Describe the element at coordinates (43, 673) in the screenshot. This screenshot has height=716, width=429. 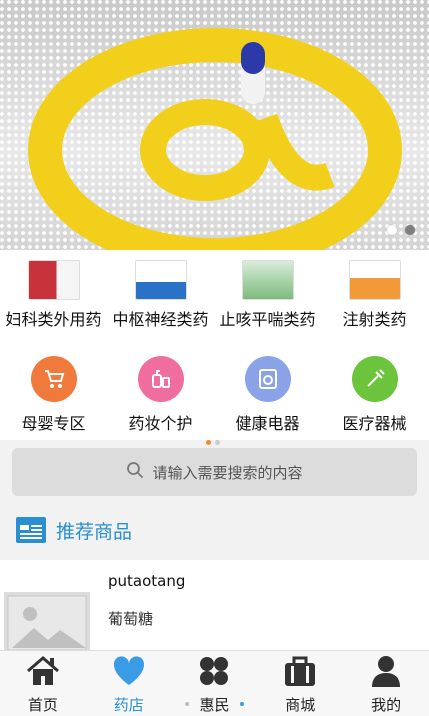
I see `home-icon` at that location.